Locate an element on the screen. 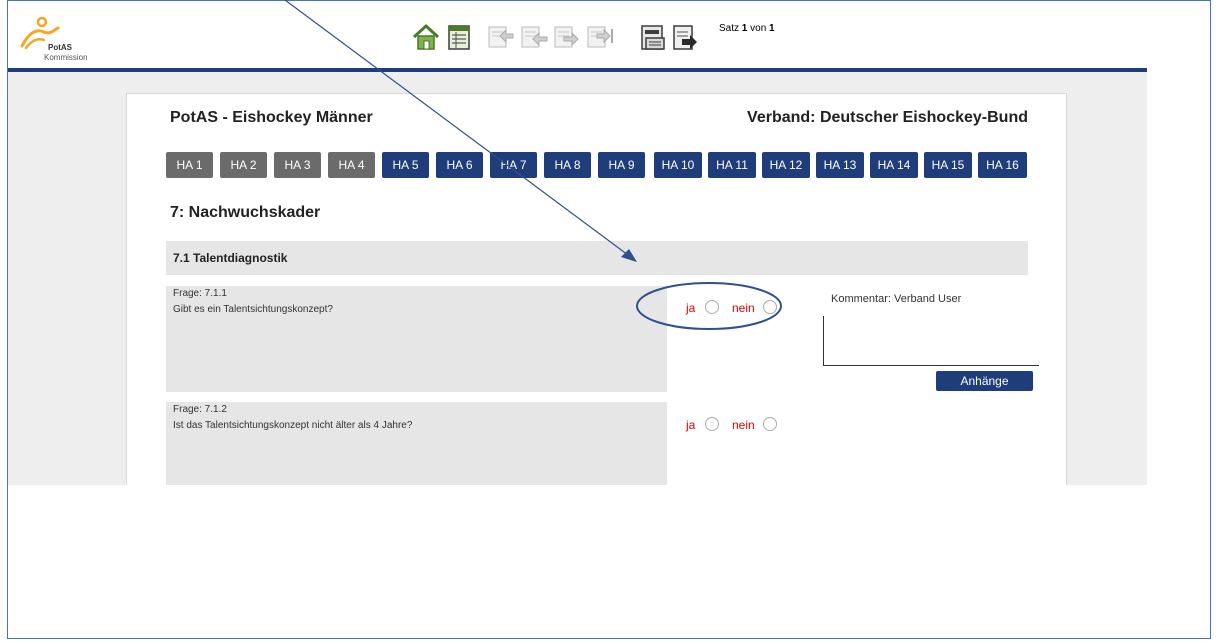 The height and width of the screenshot is (641, 1217). exit-button is located at coordinates (685, 37).